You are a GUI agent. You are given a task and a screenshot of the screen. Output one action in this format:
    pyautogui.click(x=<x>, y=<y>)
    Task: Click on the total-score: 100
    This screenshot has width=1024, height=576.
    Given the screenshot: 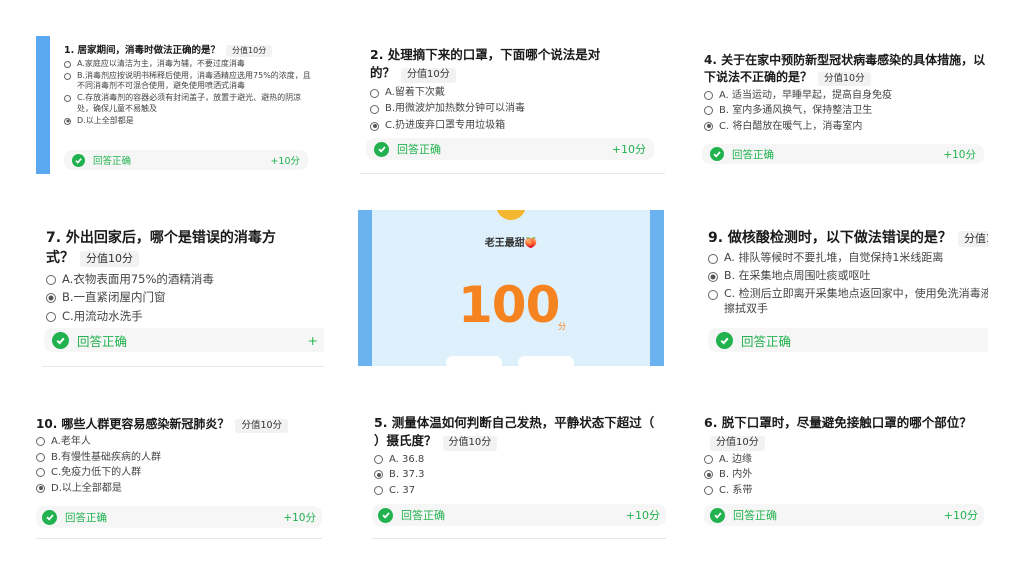 What is the action you would take?
    pyautogui.click(x=509, y=305)
    